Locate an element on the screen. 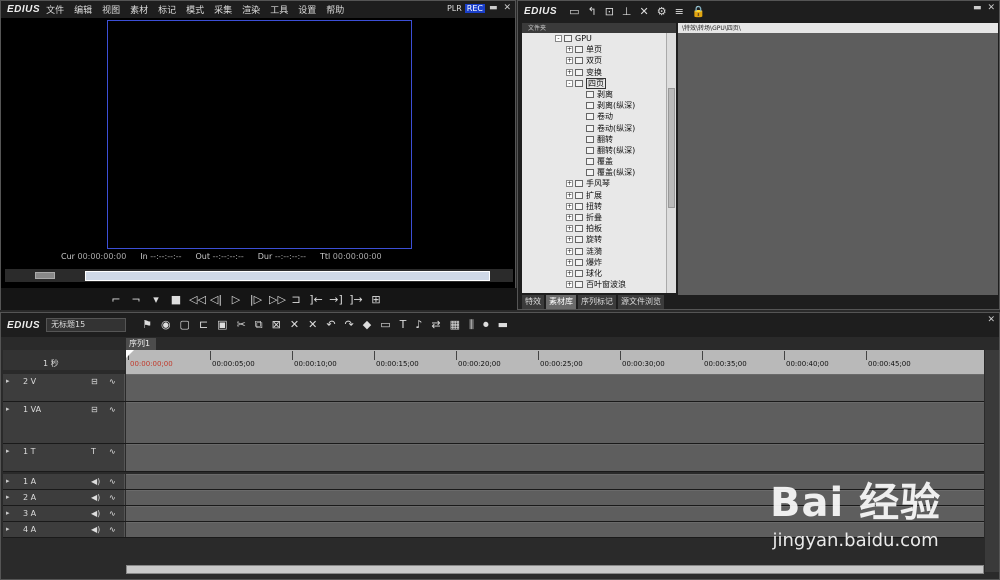  paste-icon: ⊠ is located at coordinates (276, 325).